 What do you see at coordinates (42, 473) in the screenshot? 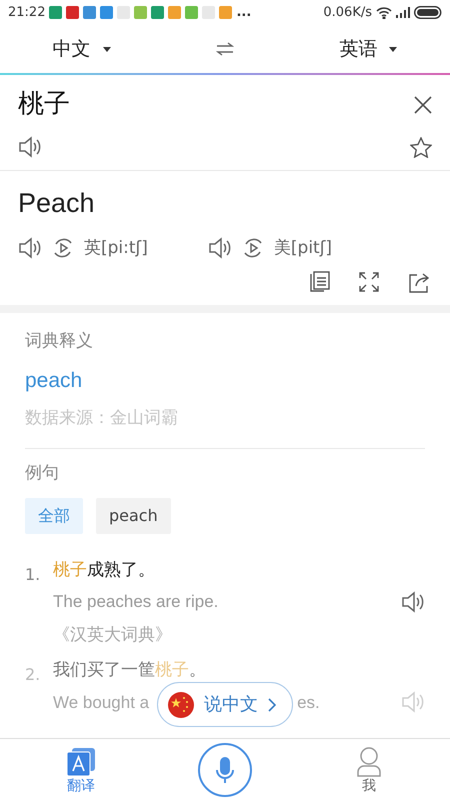
I see `section-heading: 例句` at bounding box center [42, 473].